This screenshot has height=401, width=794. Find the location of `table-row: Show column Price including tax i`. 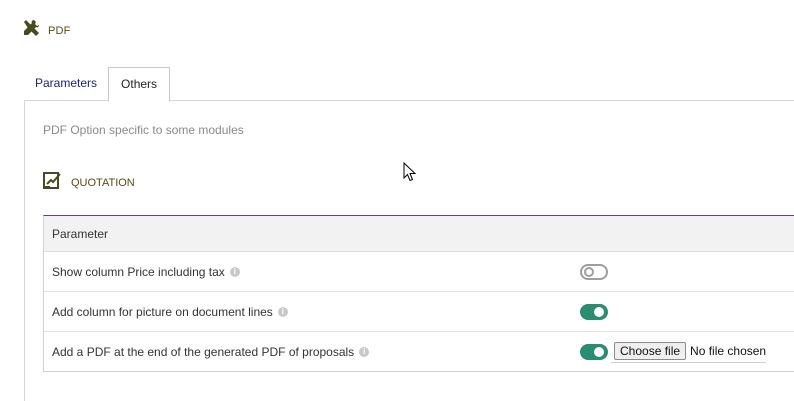

table-row: Show column Price including tax i is located at coordinates (419, 272).